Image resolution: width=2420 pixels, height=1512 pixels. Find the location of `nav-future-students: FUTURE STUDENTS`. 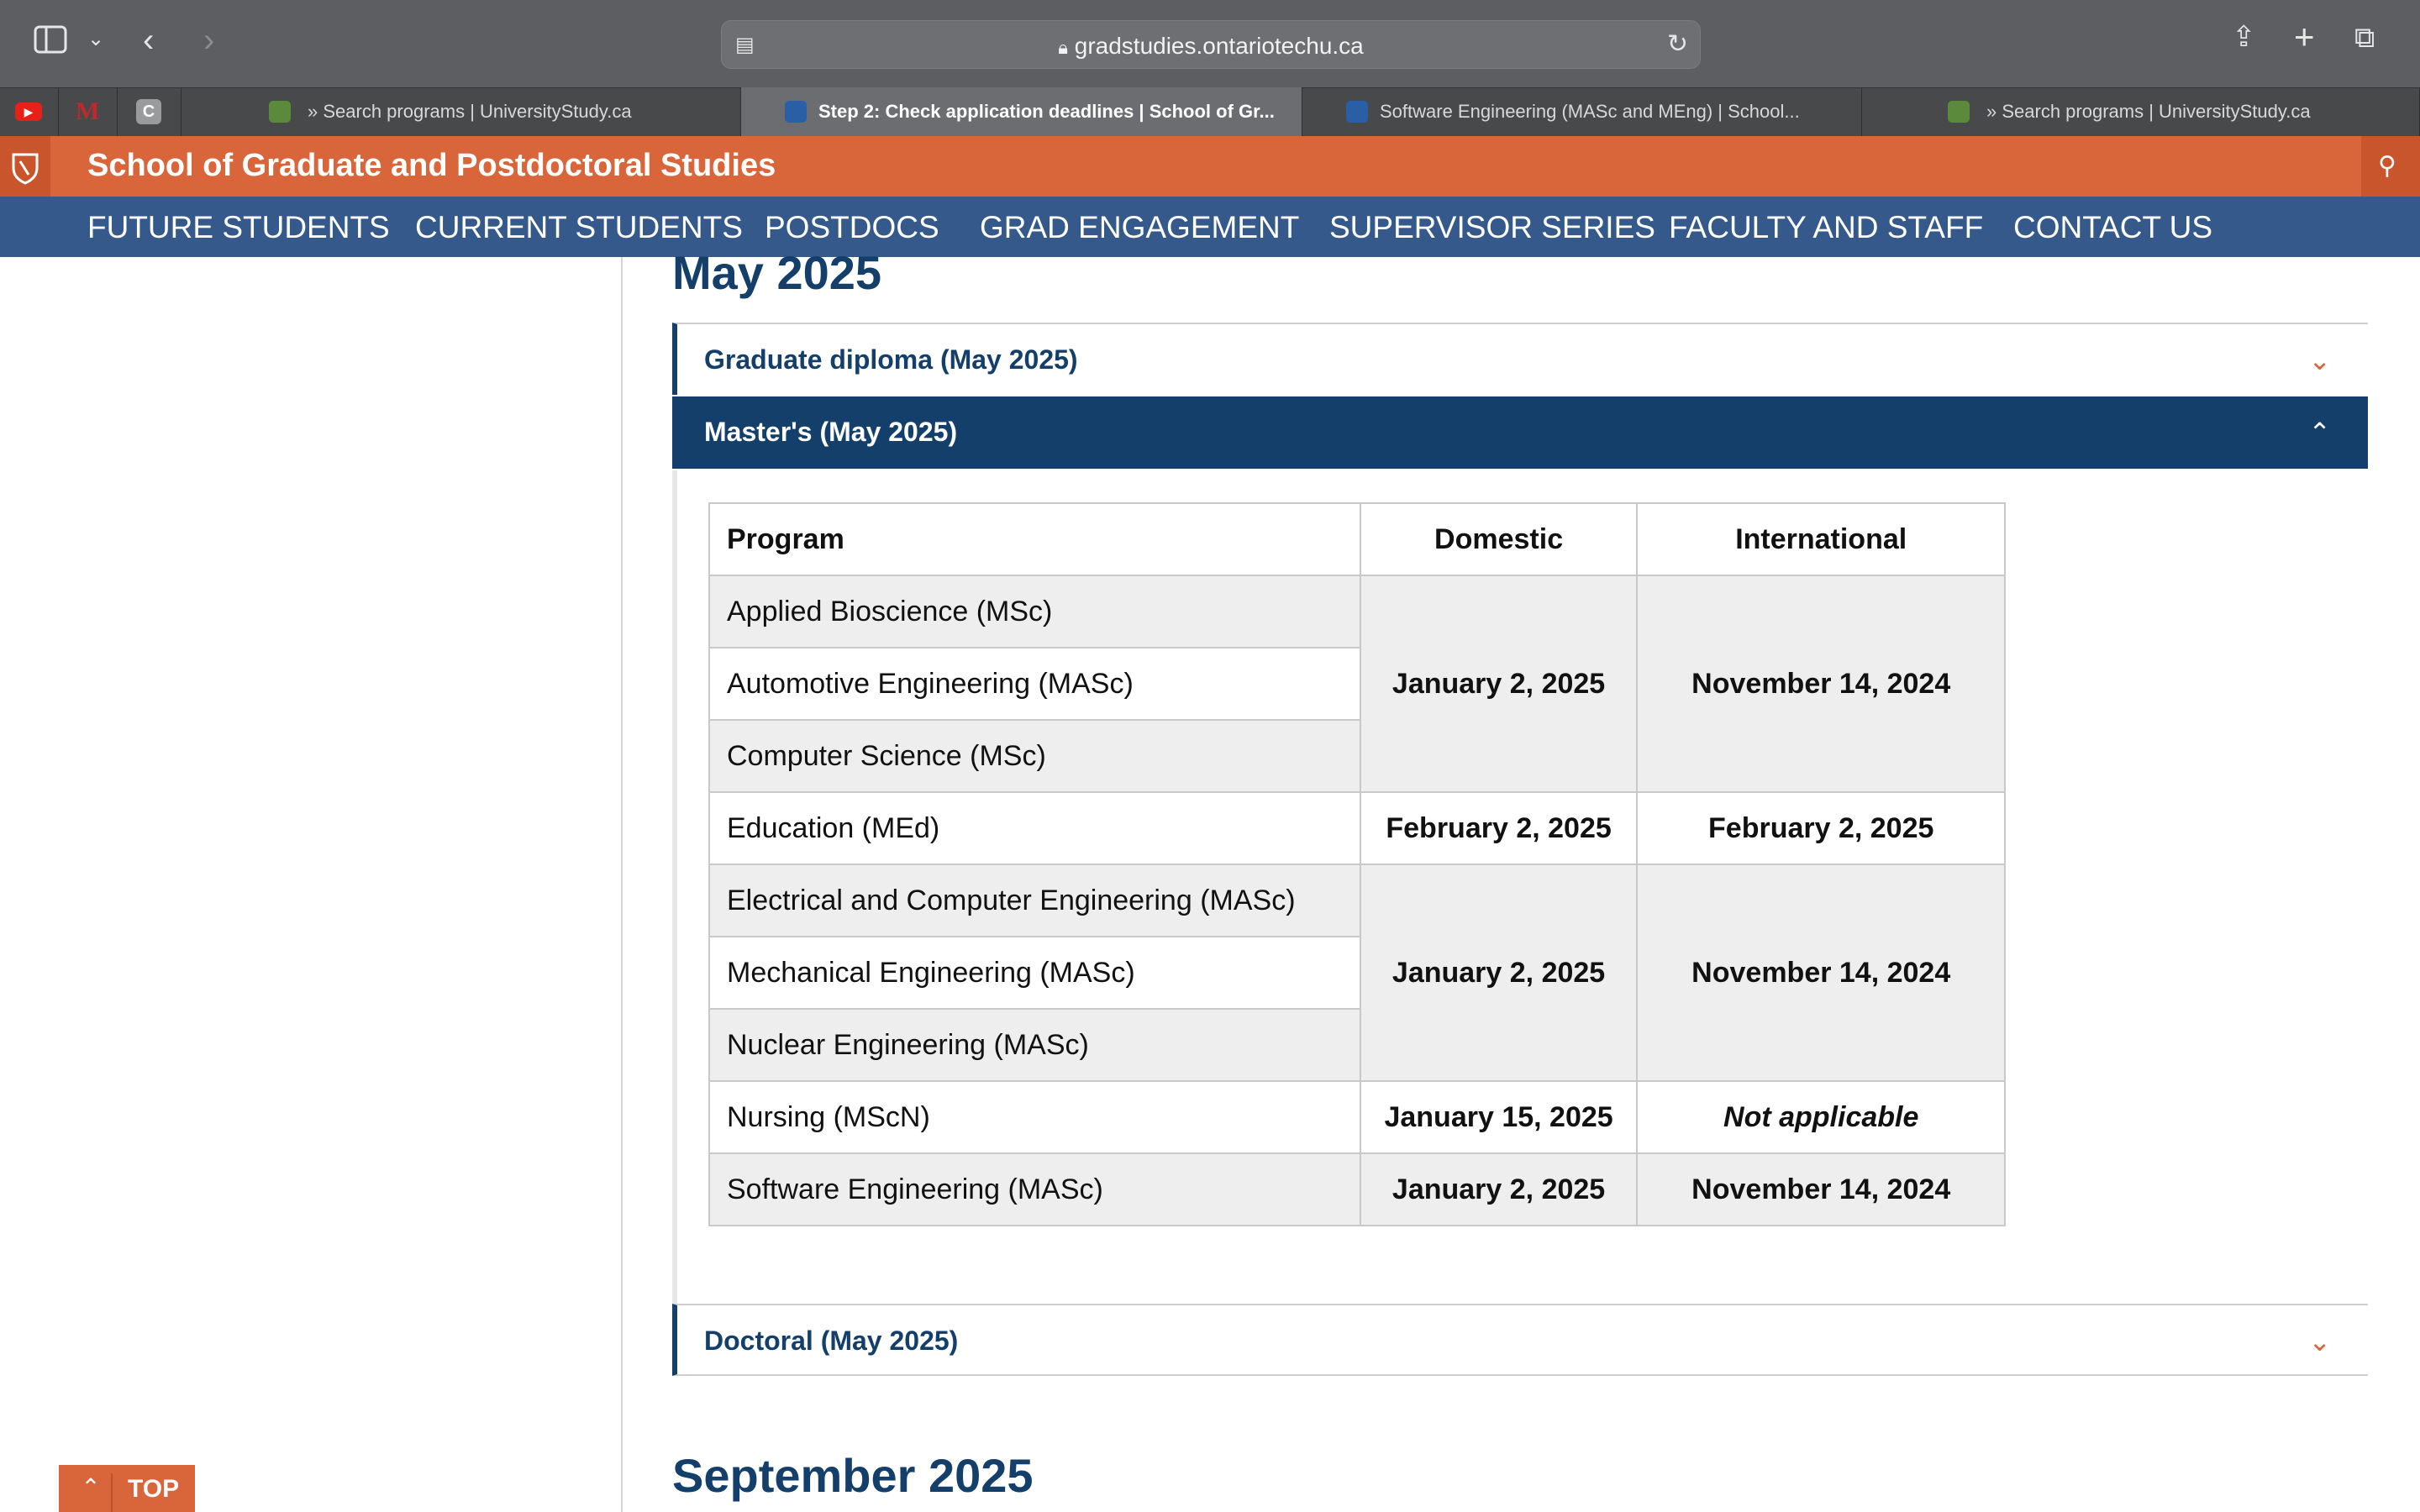

nav-future-students: FUTURE STUDENTS is located at coordinates (239, 227).